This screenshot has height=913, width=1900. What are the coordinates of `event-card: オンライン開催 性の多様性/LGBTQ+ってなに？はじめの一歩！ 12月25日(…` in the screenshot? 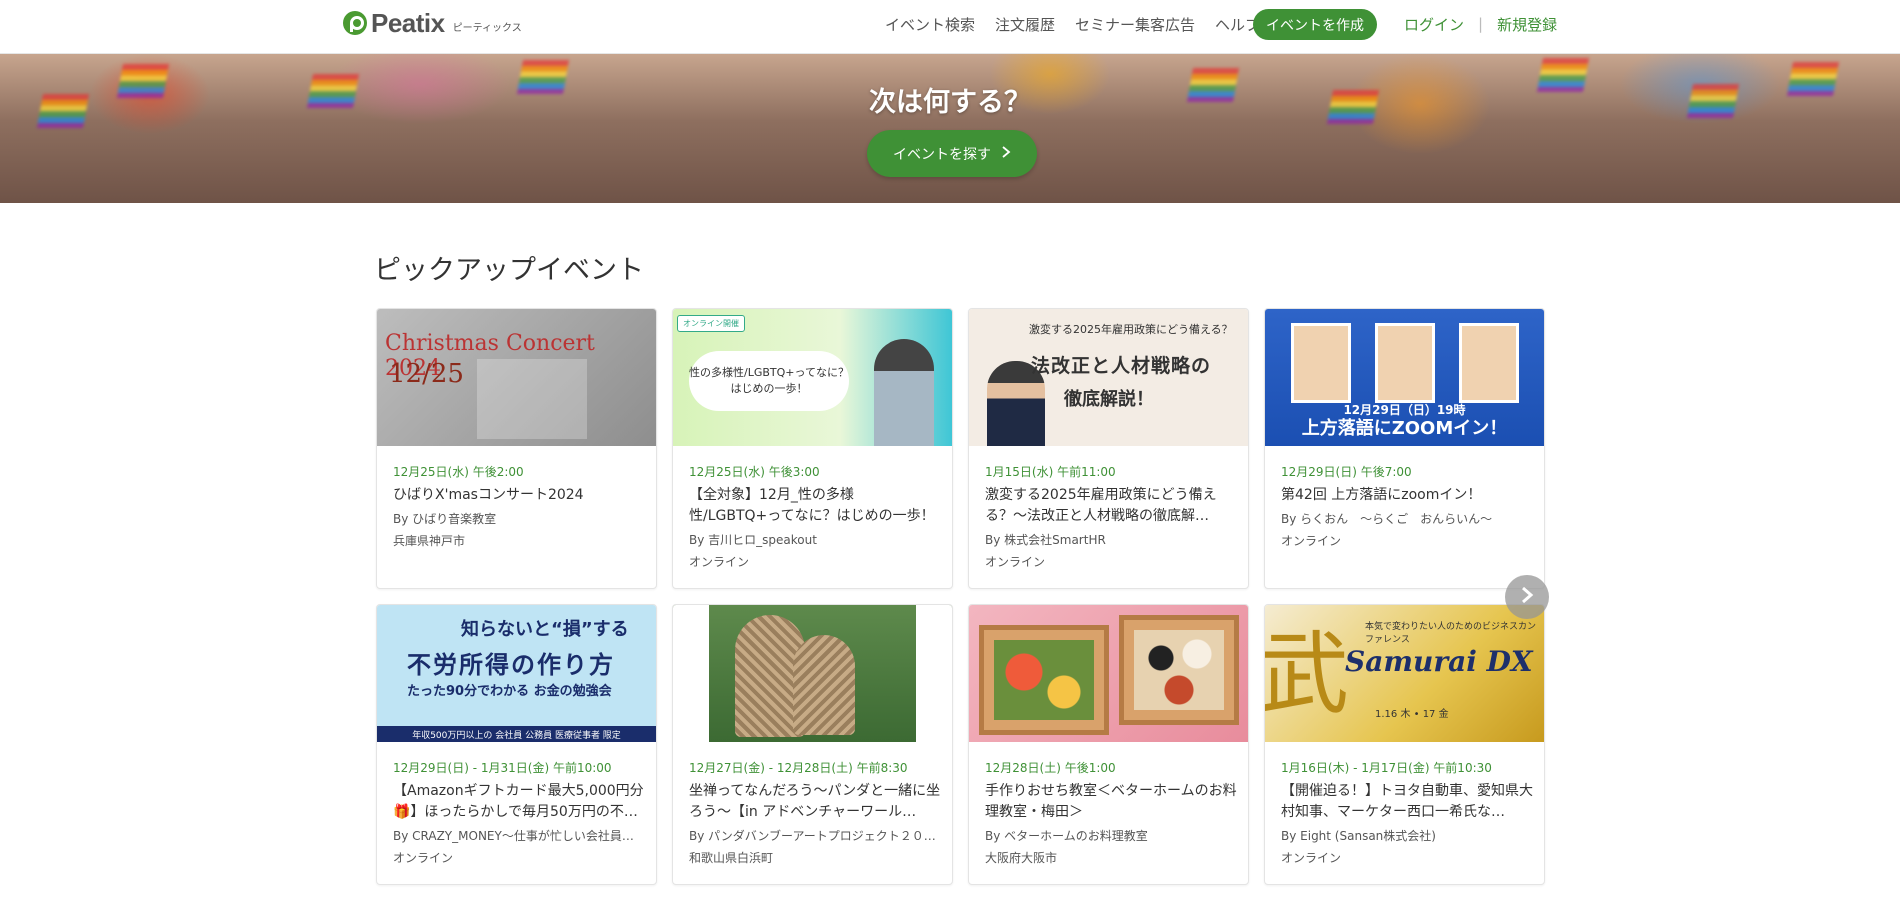 It's located at (812, 448).